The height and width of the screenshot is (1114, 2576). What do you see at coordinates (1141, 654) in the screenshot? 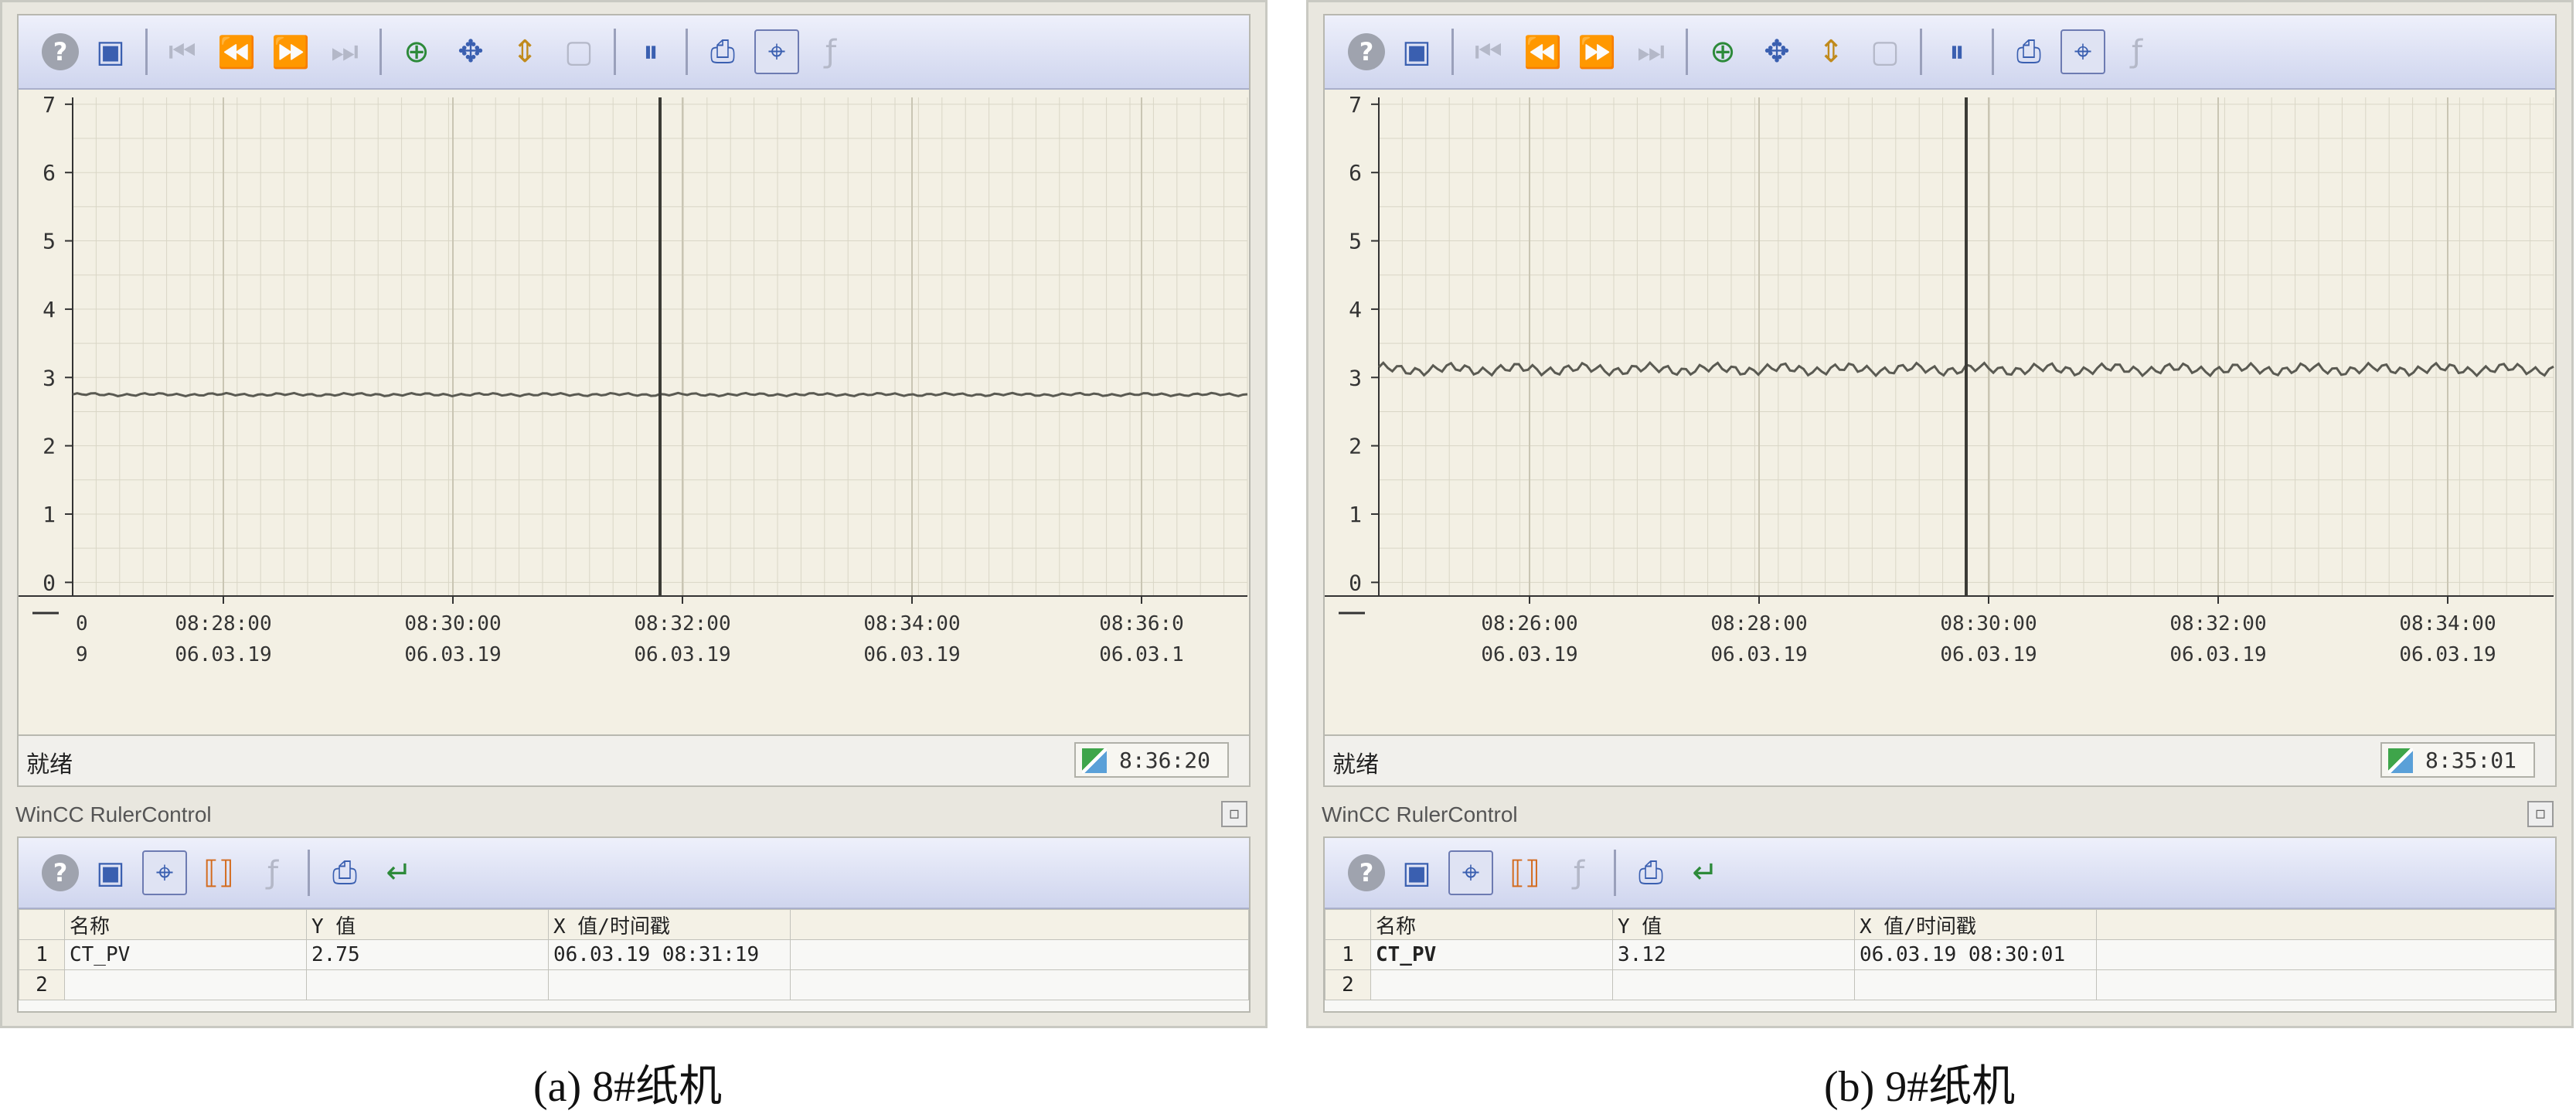
I see `x-tick-label: 06.03.1` at bounding box center [1141, 654].